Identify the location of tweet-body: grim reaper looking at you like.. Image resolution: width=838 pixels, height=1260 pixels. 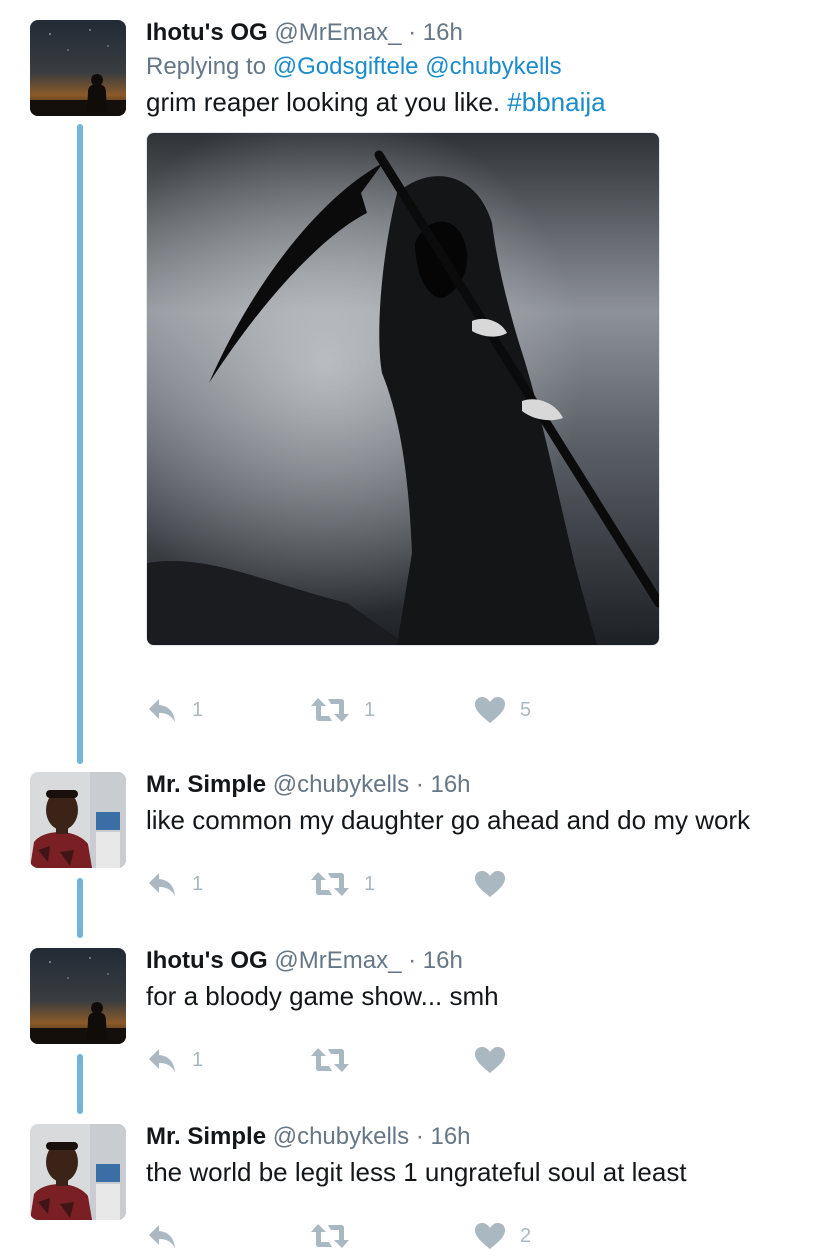
(327, 102).